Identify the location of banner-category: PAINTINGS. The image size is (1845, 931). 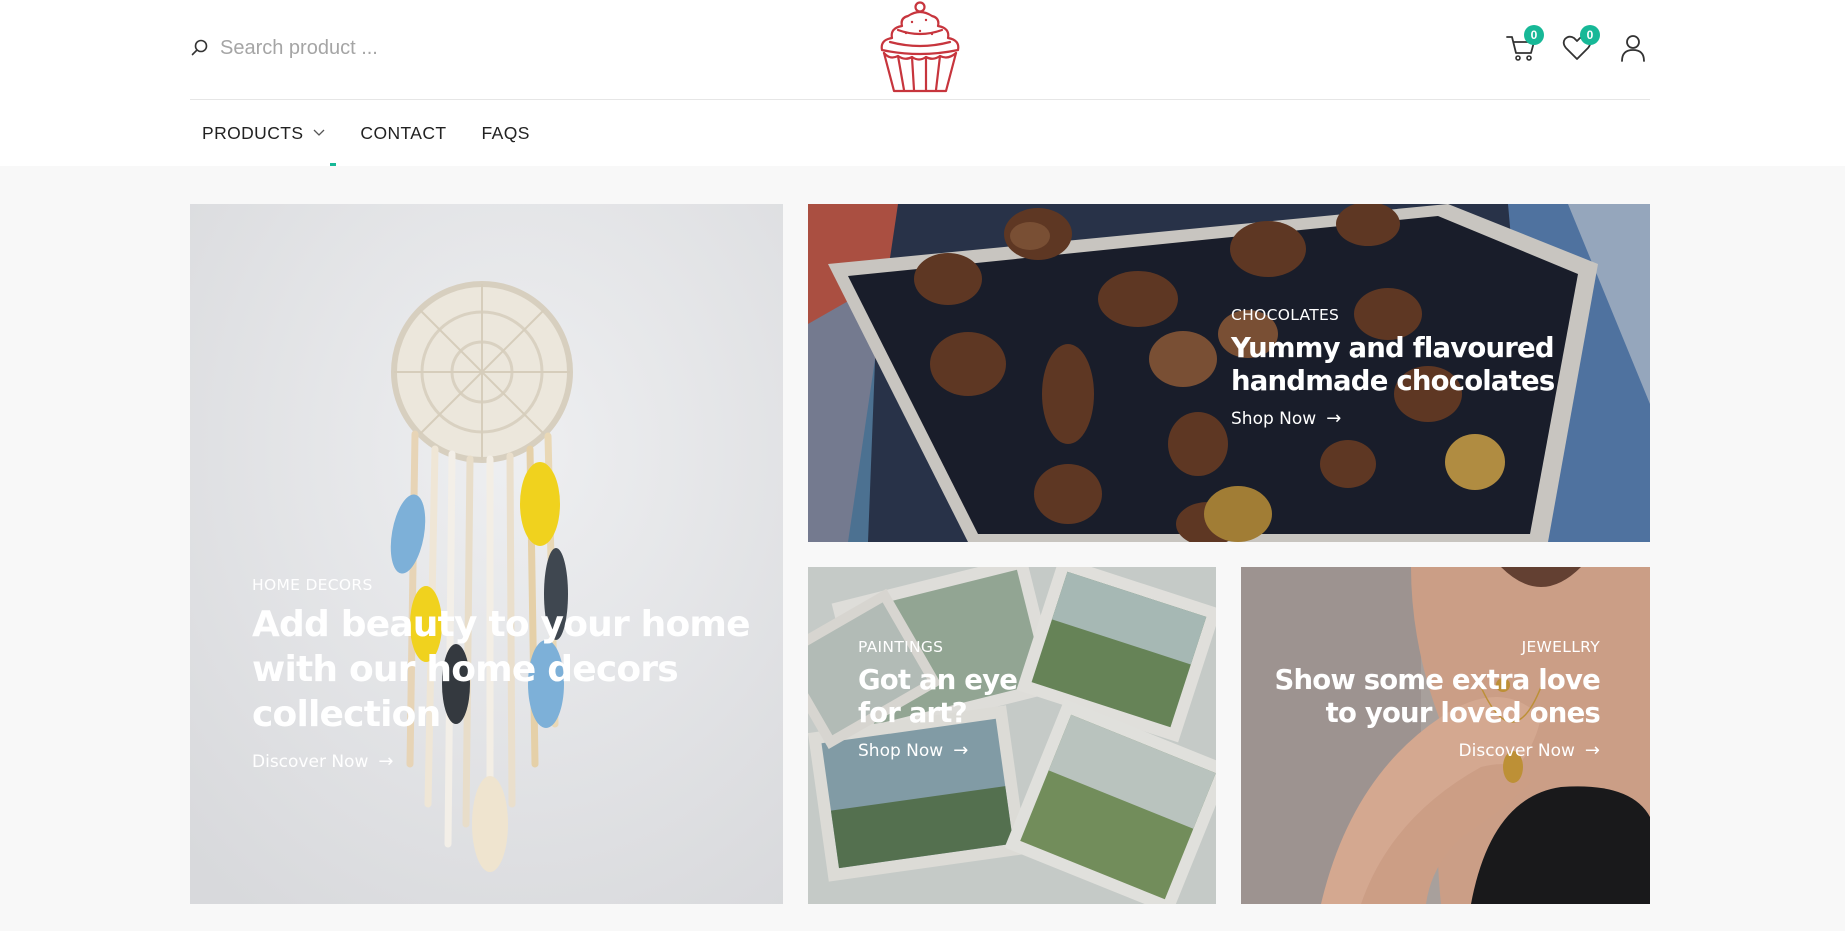
(901, 647).